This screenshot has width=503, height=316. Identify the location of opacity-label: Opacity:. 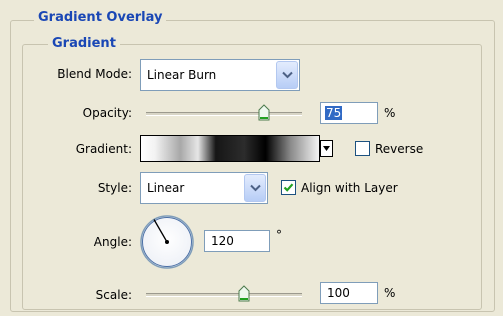
(107, 113).